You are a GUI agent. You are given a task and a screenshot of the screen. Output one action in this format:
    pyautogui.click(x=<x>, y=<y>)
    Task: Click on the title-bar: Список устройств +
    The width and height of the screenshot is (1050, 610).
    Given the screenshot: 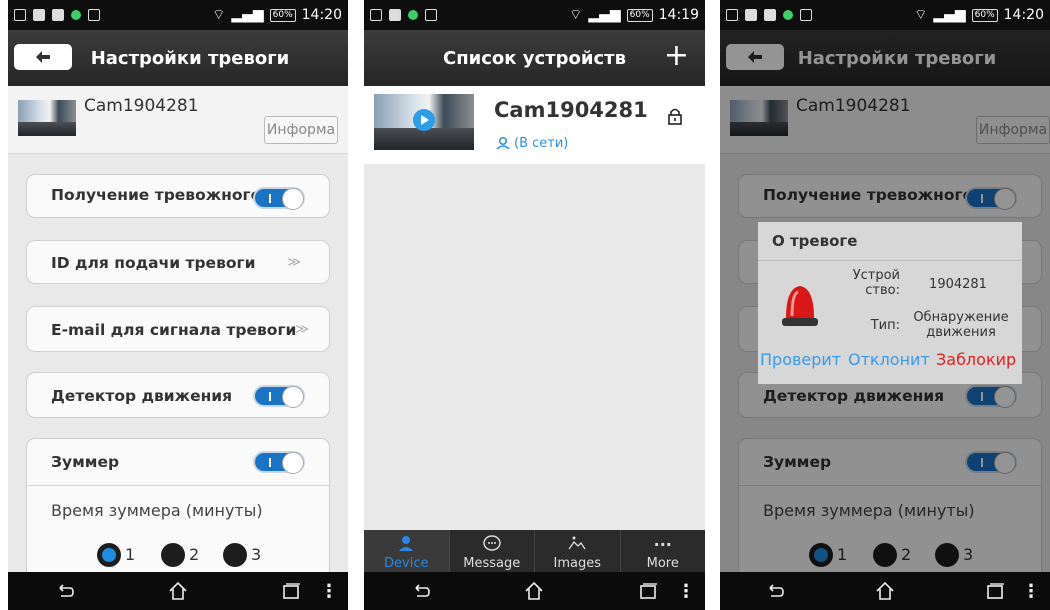 What is the action you would take?
    pyautogui.click(x=534, y=58)
    